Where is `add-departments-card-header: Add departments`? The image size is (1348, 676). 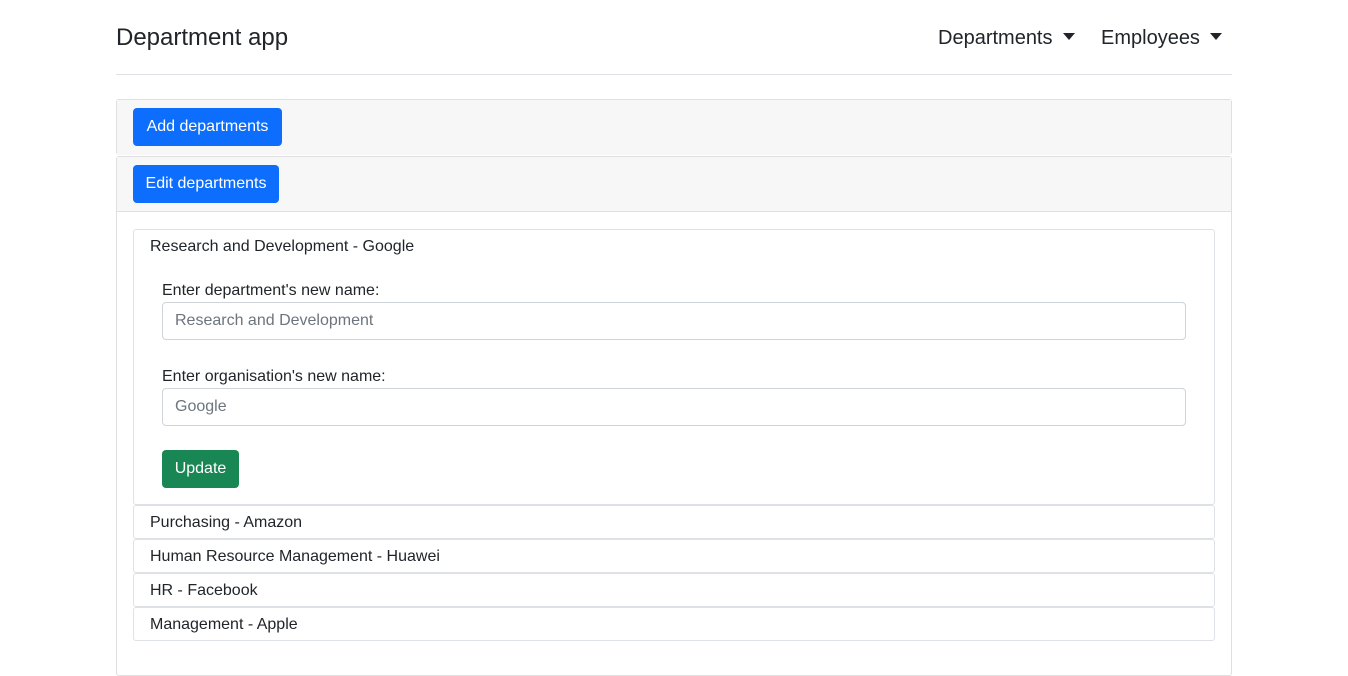
add-departments-card-header: Add departments is located at coordinates (674, 127).